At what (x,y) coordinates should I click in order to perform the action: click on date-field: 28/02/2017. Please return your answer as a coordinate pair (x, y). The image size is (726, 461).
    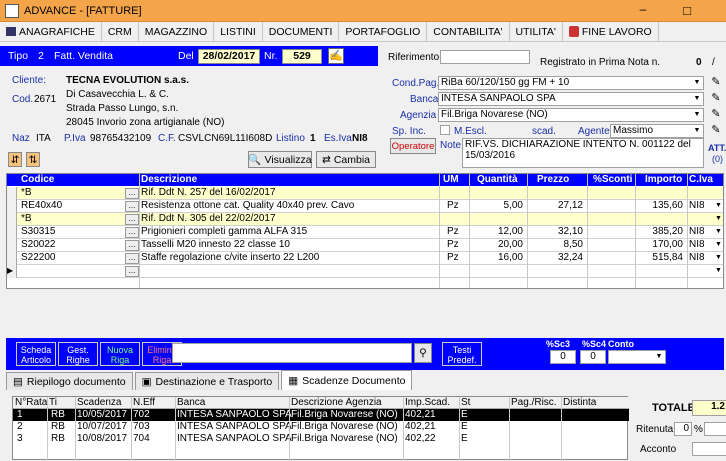
    Looking at the image, I should click on (229, 56).